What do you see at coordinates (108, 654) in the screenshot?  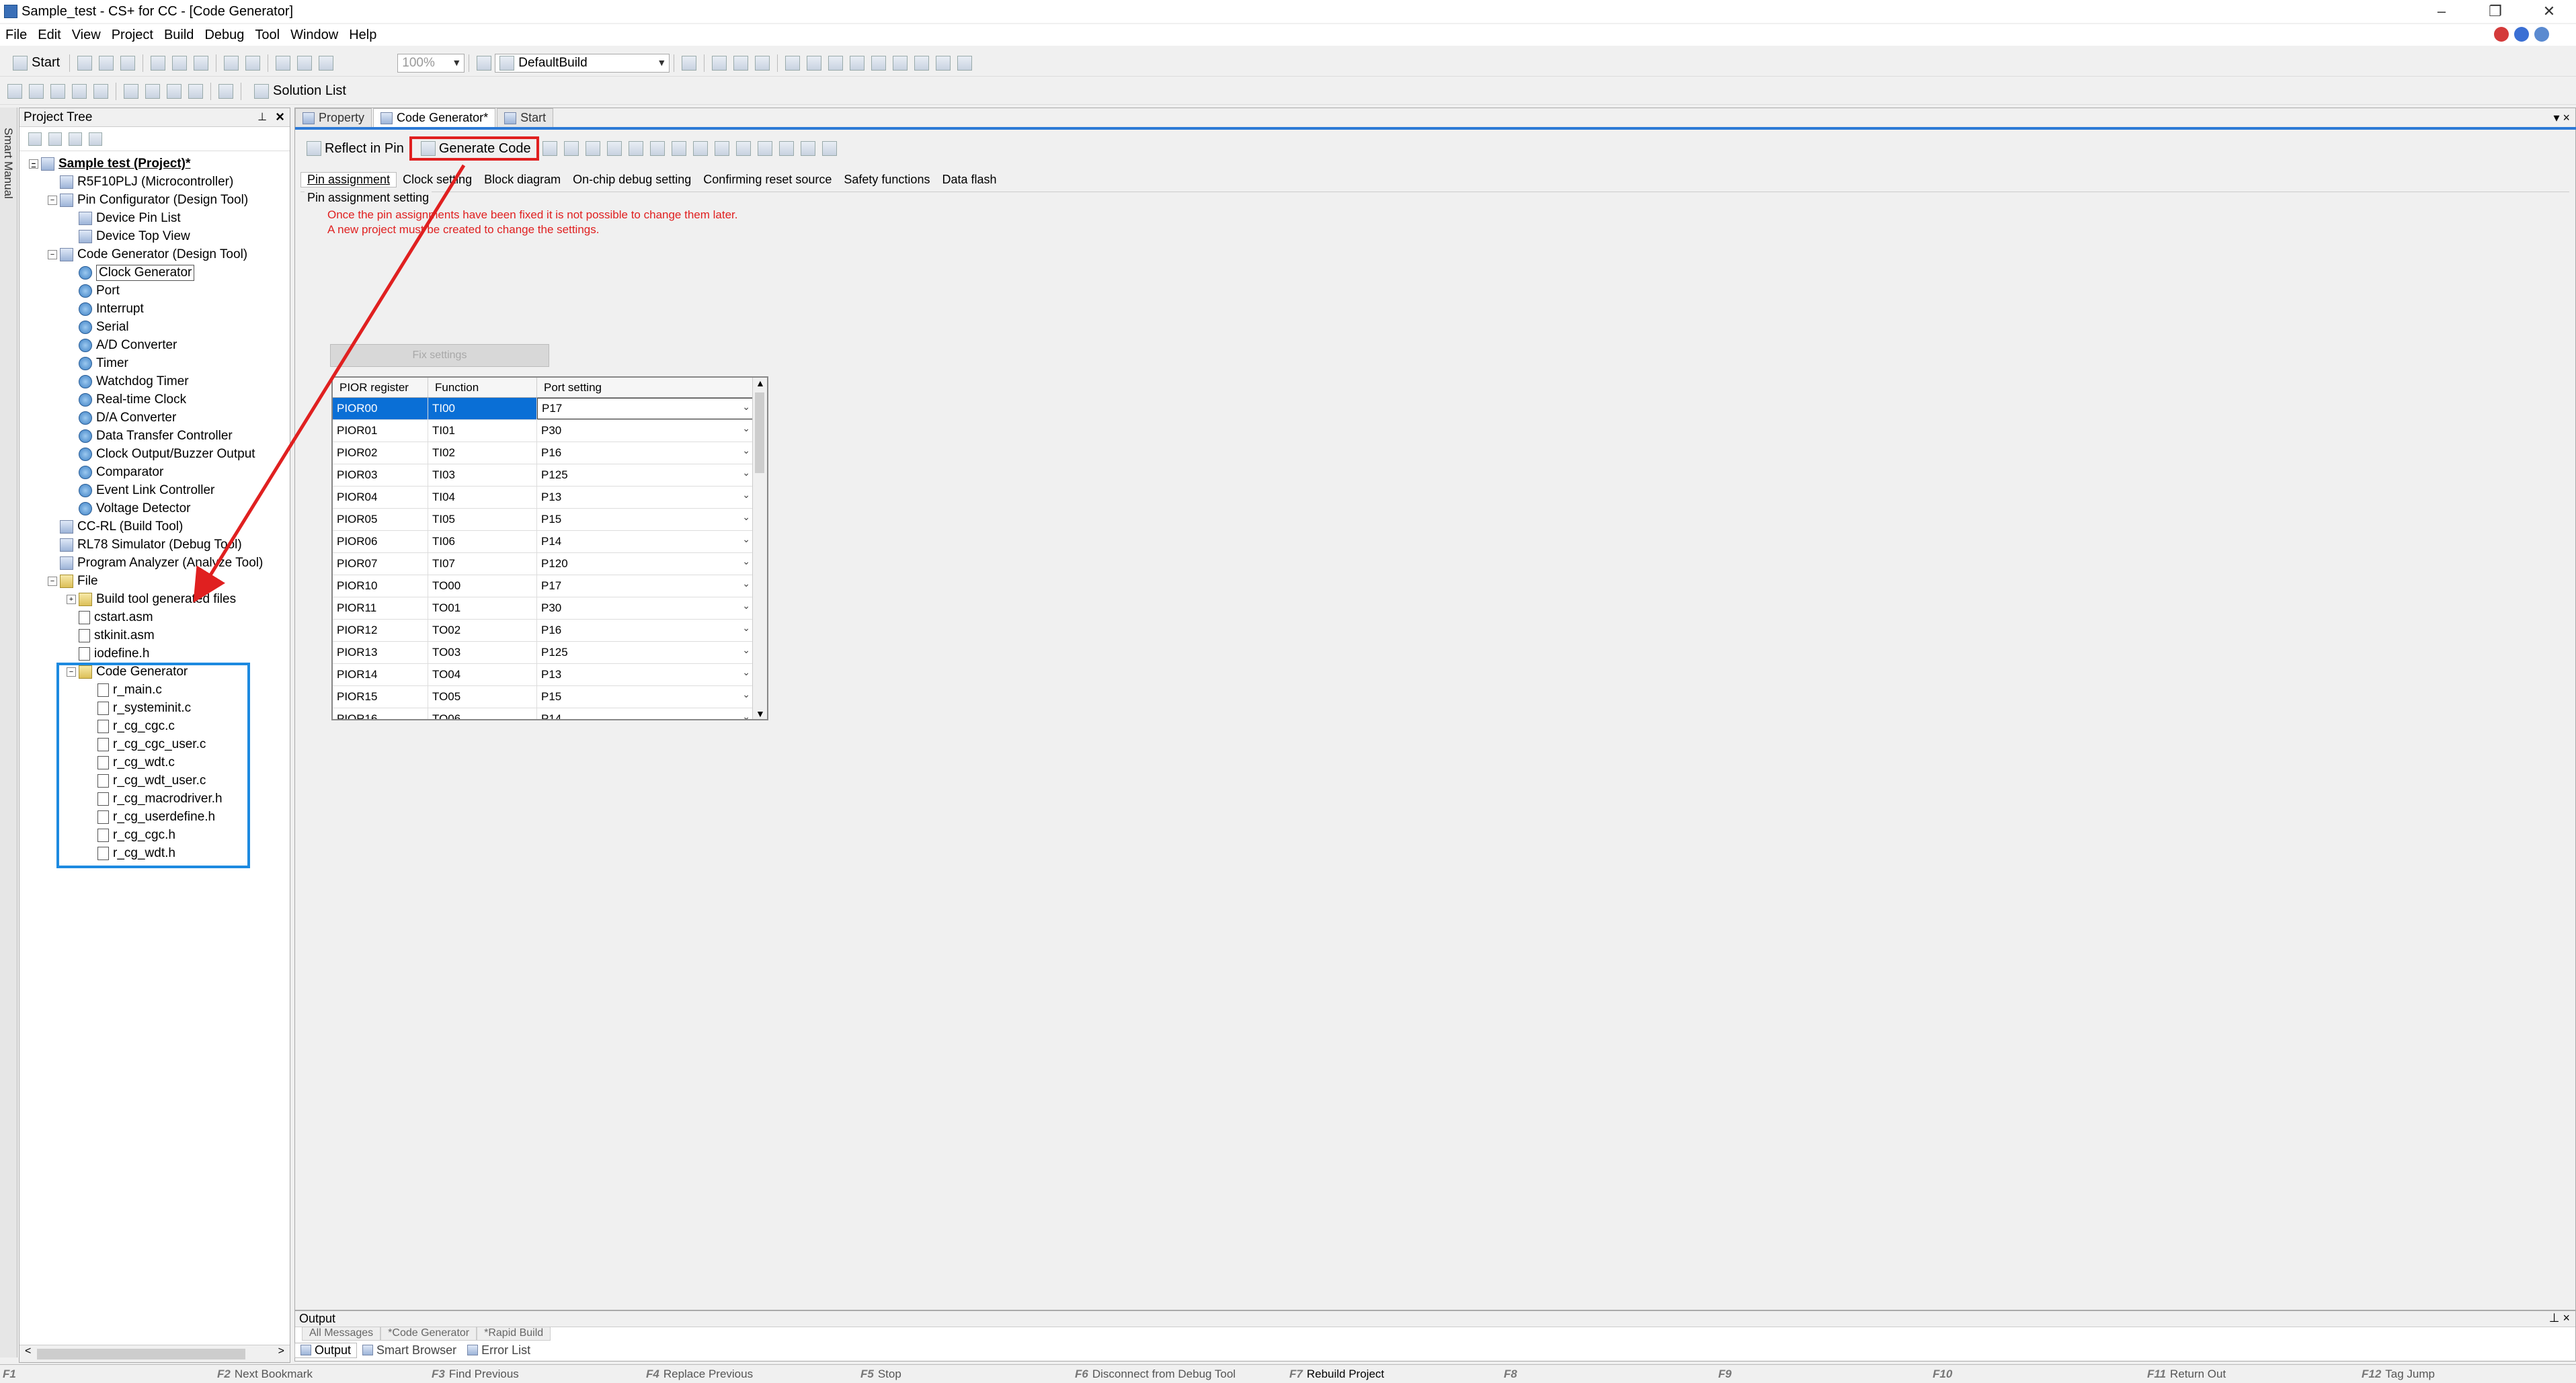 I see `tree-node: iodefine.h` at bounding box center [108, 654].